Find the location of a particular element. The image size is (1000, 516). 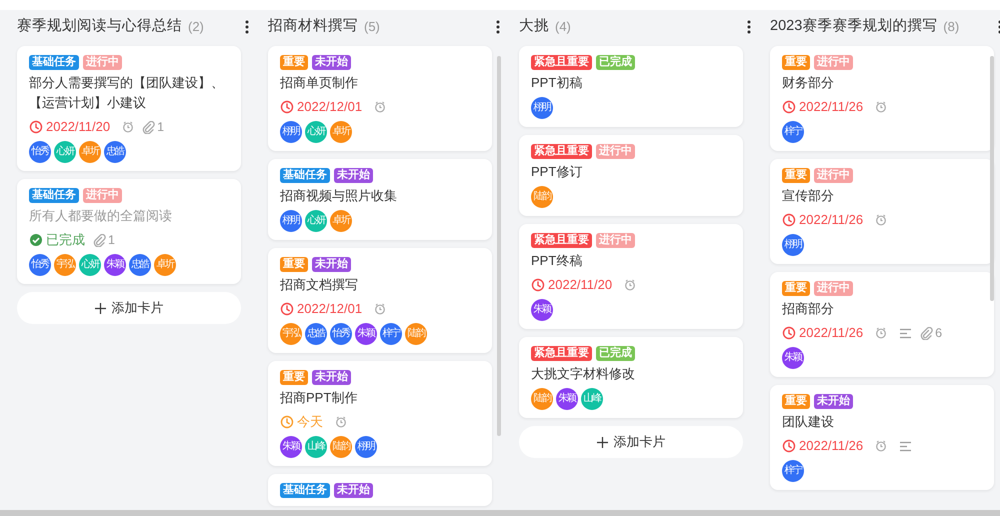

card-title: 团队建设 is located at coordinates (808, 422).